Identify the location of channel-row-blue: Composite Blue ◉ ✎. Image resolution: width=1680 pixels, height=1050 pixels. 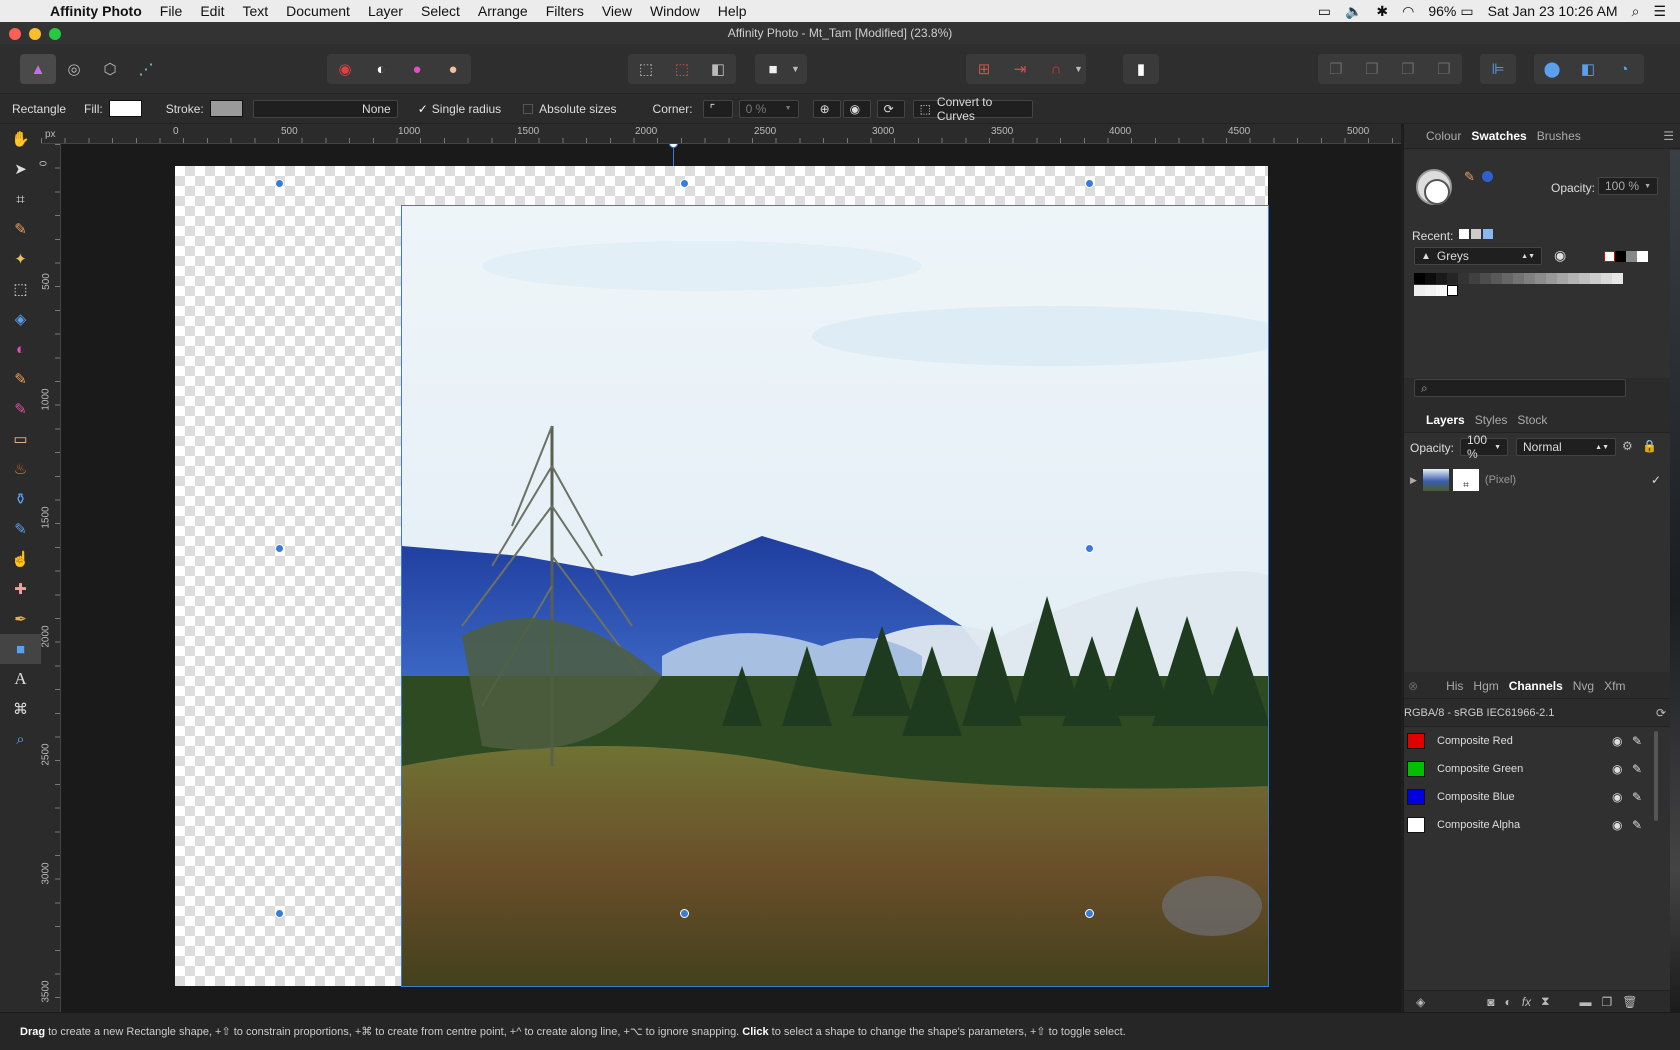
(1542, 797).